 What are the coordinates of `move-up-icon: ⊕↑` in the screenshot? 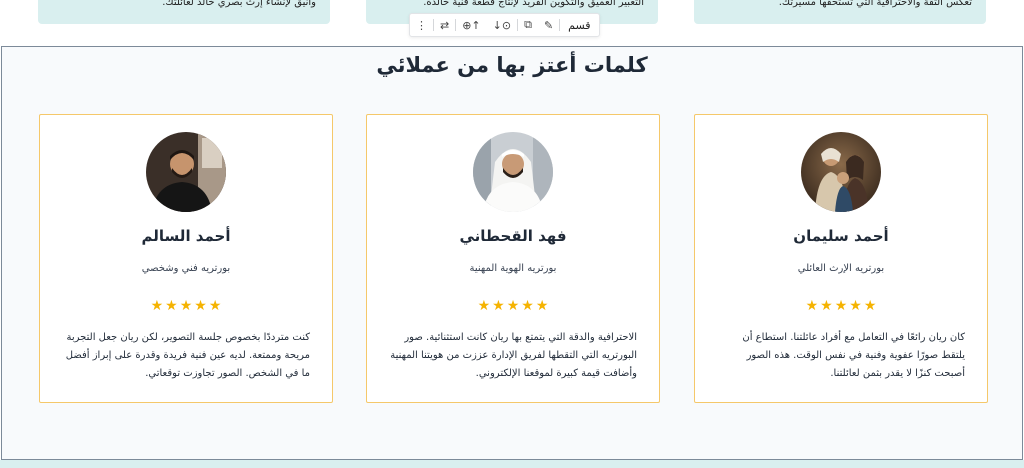 It's located at (471, 25).